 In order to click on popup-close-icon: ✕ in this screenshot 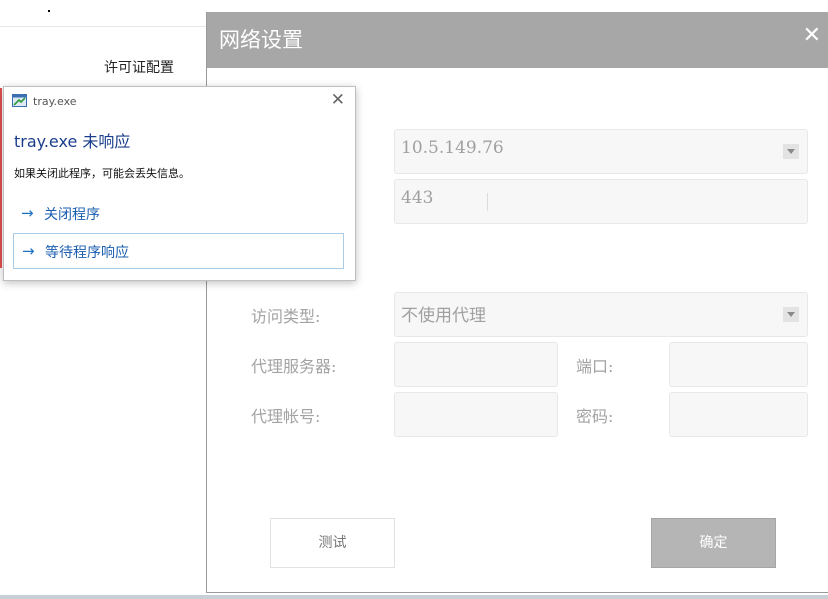, I will do `click(338, 100)`.